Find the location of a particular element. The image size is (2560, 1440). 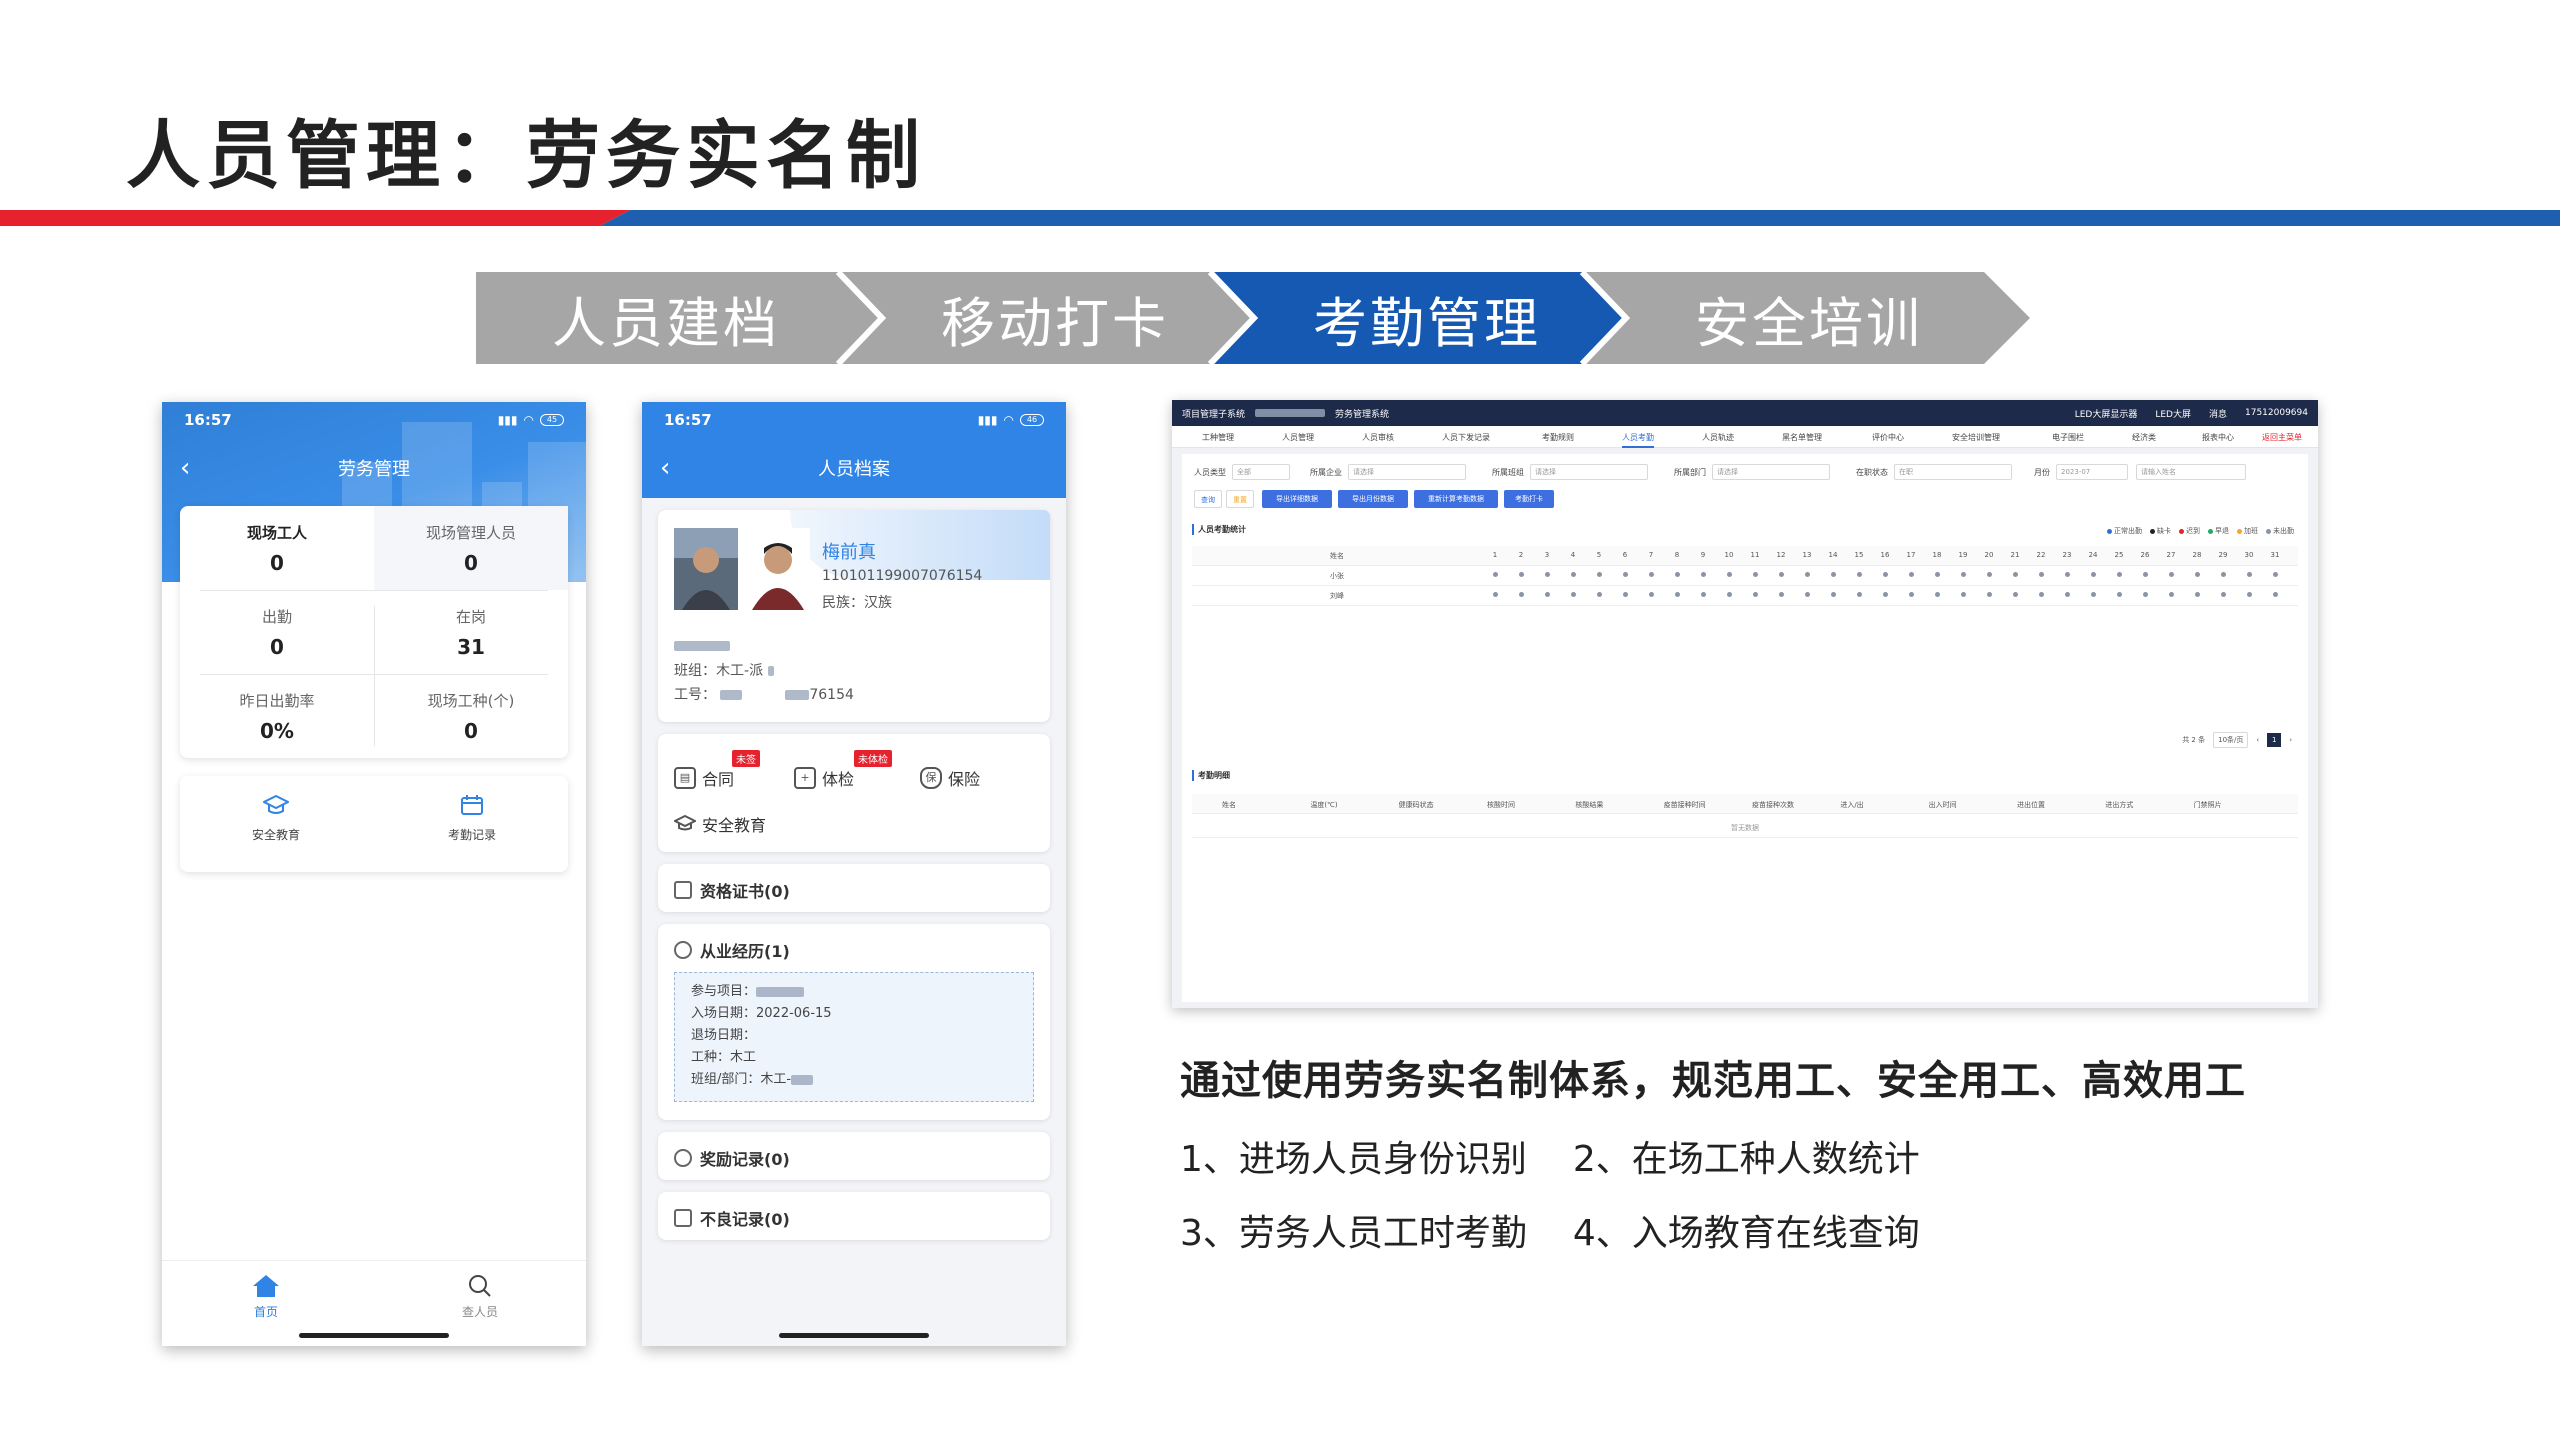

nav-item: 考勤规则 is located at coordinates (1558, 437).